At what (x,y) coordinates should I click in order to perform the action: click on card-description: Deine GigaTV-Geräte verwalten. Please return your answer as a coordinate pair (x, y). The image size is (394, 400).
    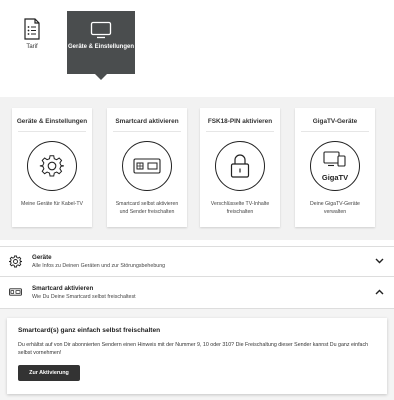
    Looking at the image, I should click on (335, 208).